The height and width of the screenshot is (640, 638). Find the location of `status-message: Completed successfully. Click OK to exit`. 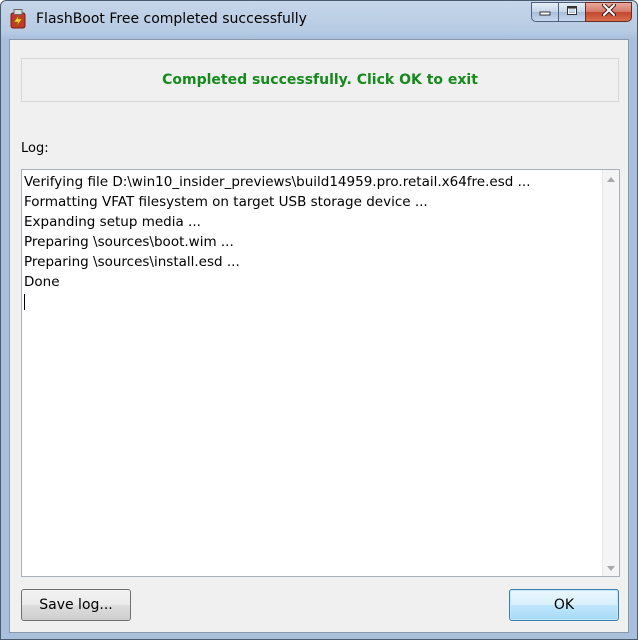

status-message: Completed successfully. Click OK to exit is located at coordinates (320, 80).